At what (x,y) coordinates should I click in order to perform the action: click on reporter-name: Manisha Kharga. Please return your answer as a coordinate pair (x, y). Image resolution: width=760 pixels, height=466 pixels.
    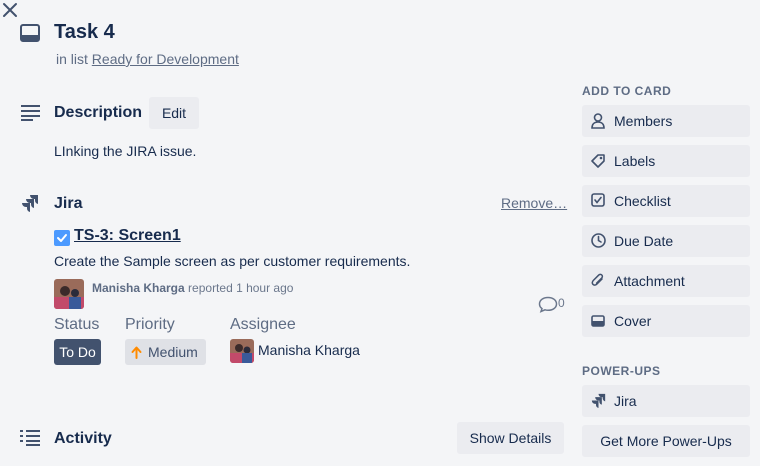
    Looking at the image, I should click on (138, 288).